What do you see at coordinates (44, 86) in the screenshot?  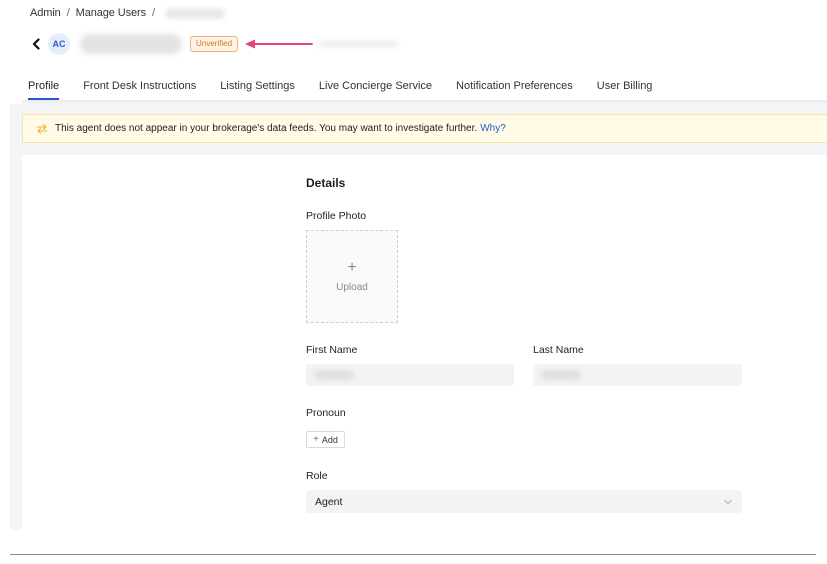 I see `tab-profile: Profile` at bounding box center [44, 86].